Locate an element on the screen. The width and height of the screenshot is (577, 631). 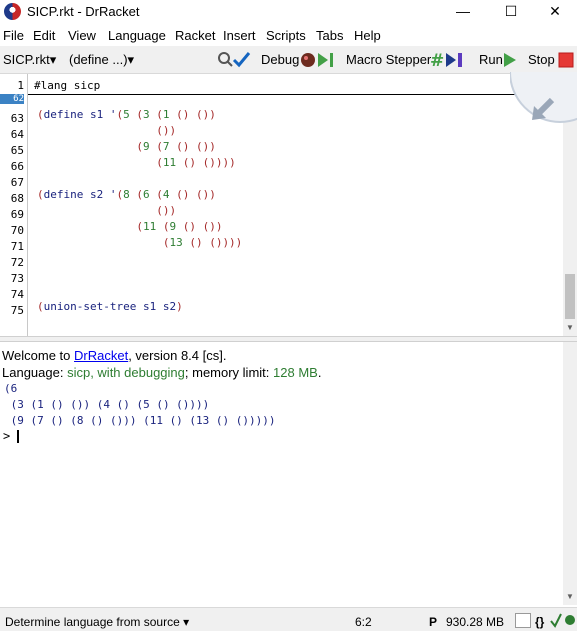
check-syntax-icon is located at coordinates (234, 60).